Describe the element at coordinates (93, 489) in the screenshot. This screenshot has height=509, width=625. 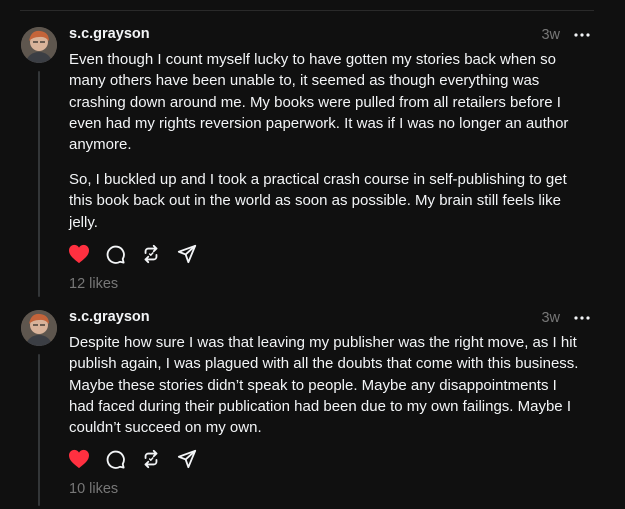
I see `like-count: 10 likes` at that location.